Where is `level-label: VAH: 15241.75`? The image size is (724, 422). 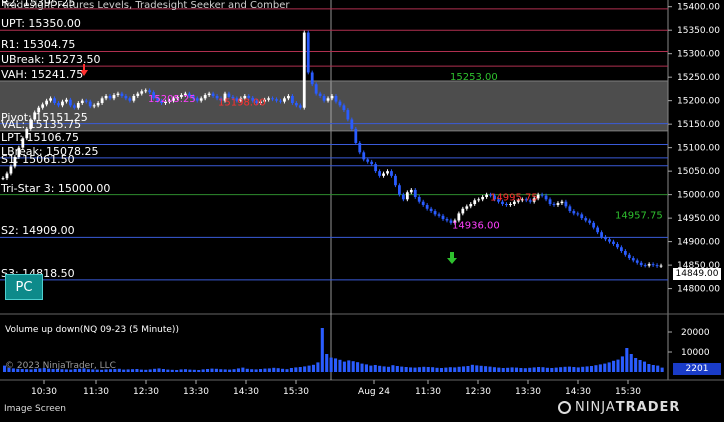 level-label: VAH: 15241.75 is located at coordinates (42, 75).